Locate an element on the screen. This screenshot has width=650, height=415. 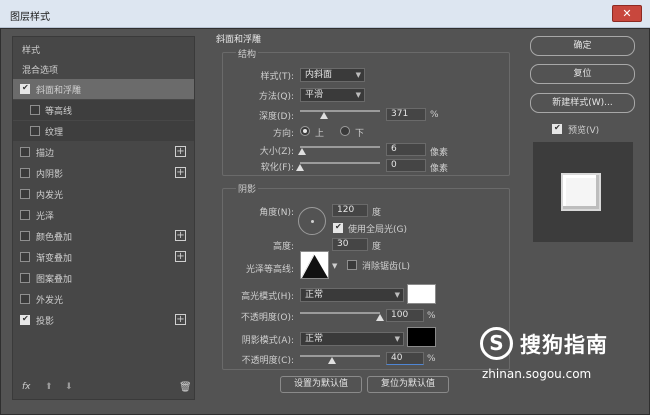
style-list-item-inner-shadow: 内阴影 + is located at coordinates (103, 173).